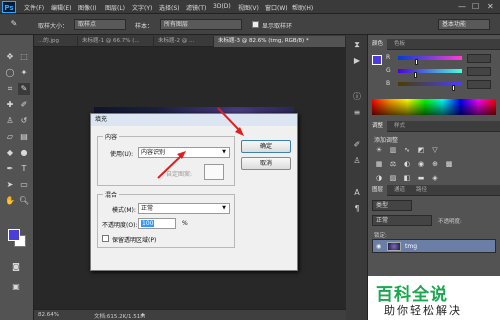 The width and height of the screenshot is (500, 320). What do you see at coordinates (24, 201) in the screenshot?
I see `zoom-tool-icon: 🔍︎` at bounding box center [24, 201].